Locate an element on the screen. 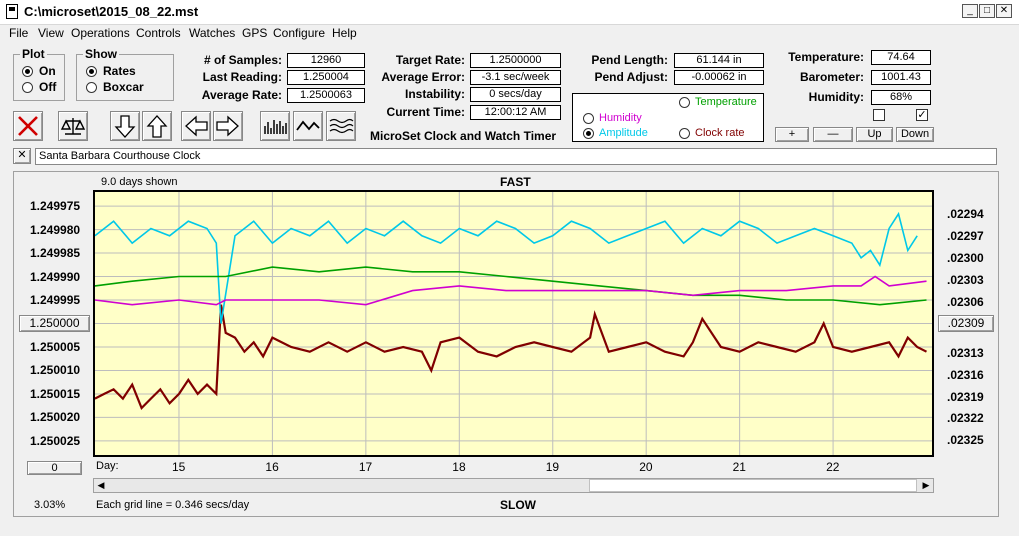  pend-adjust-label: Pend Adjust: is located at coordinates (631, 77).